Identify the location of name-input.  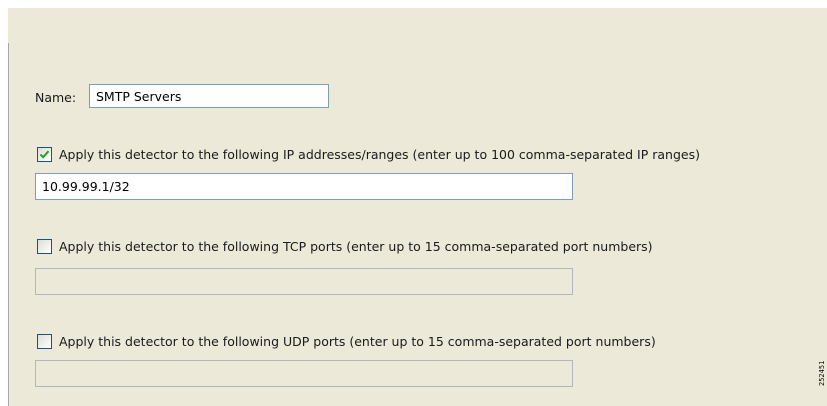
(209, 96).